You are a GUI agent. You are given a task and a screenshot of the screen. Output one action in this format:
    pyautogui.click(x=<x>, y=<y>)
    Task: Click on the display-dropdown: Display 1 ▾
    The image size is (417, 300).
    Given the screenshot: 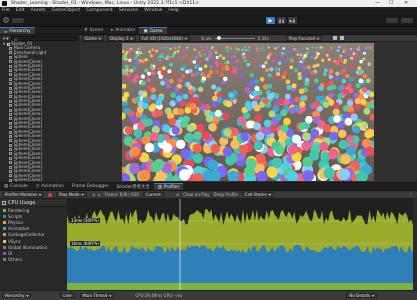 What is the action you would take?
    pyautogui.click(x=121, y=38)
    